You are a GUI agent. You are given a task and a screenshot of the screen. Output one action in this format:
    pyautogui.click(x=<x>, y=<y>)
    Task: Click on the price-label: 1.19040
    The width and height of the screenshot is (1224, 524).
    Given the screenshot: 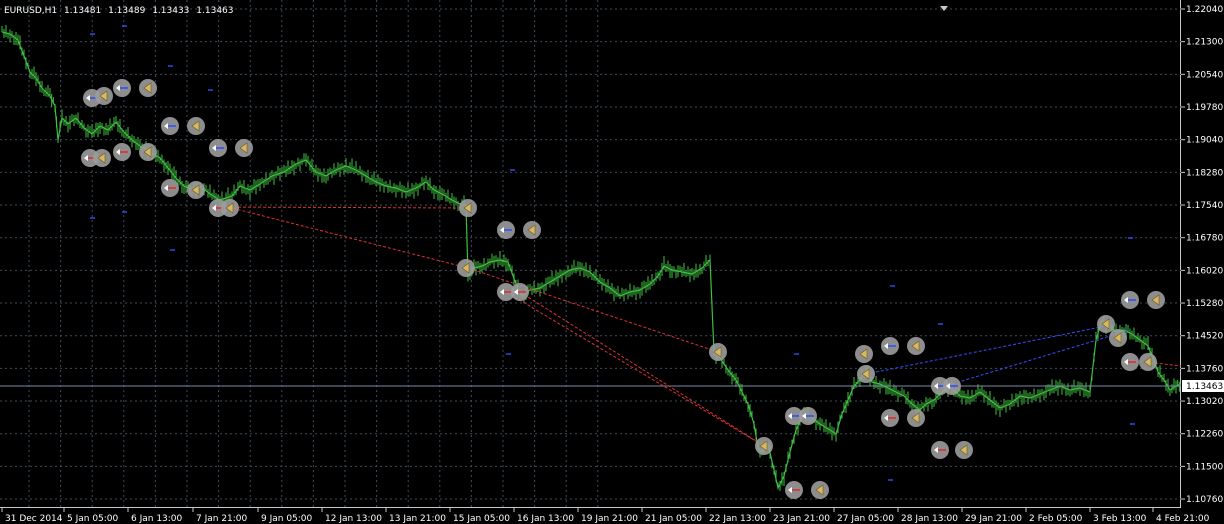 What is the action you would take?
    pyautogui.click(x=1204, y=141)
    